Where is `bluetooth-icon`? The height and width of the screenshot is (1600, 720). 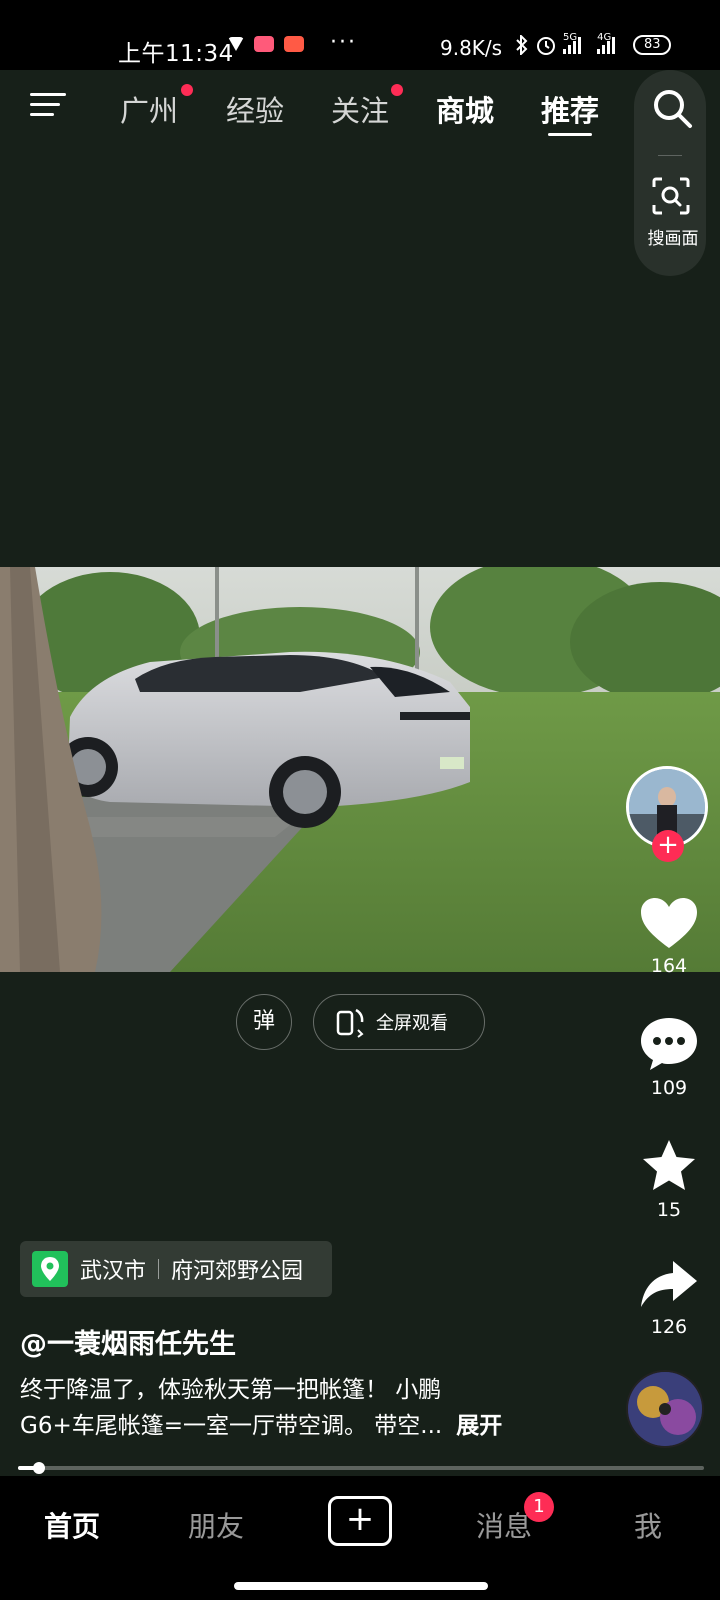 bluetooth-icon is located at coordinates (522, 45).